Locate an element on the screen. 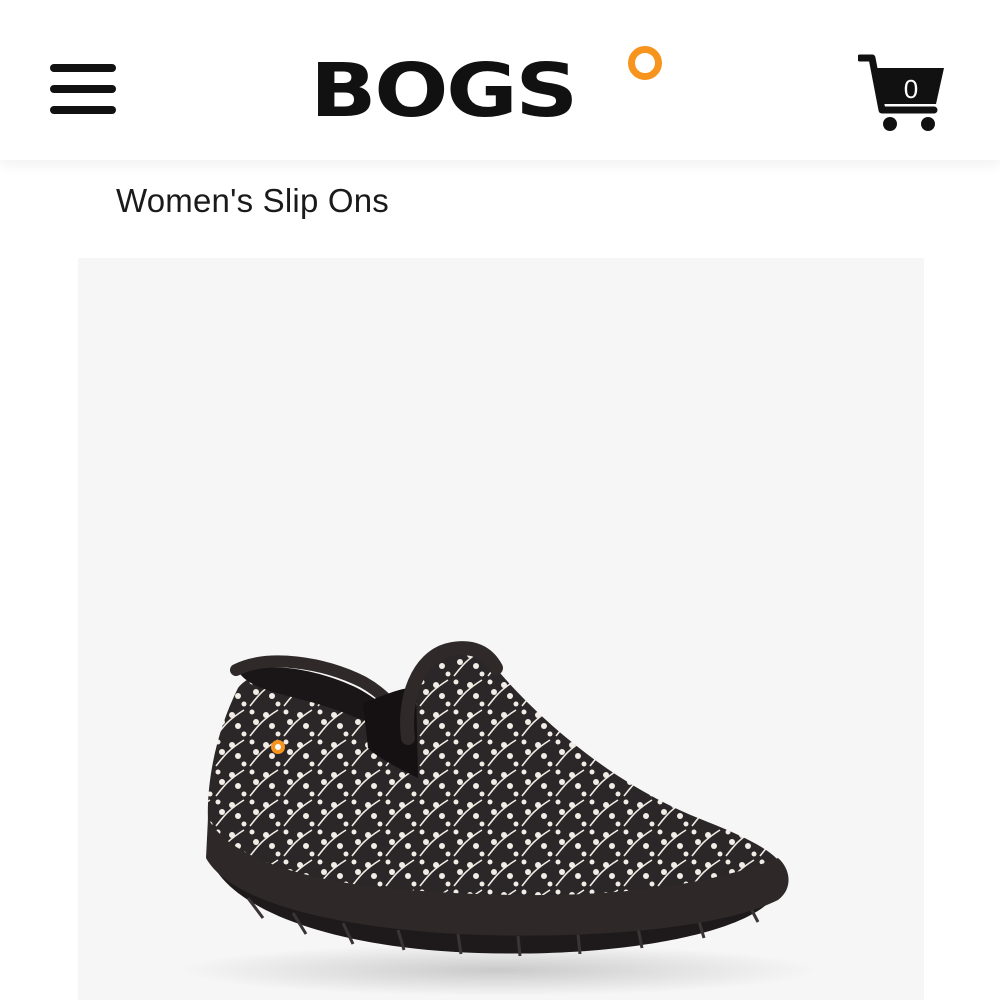  page-title: Women's Slip Ons is located at coordinates (252, 200).